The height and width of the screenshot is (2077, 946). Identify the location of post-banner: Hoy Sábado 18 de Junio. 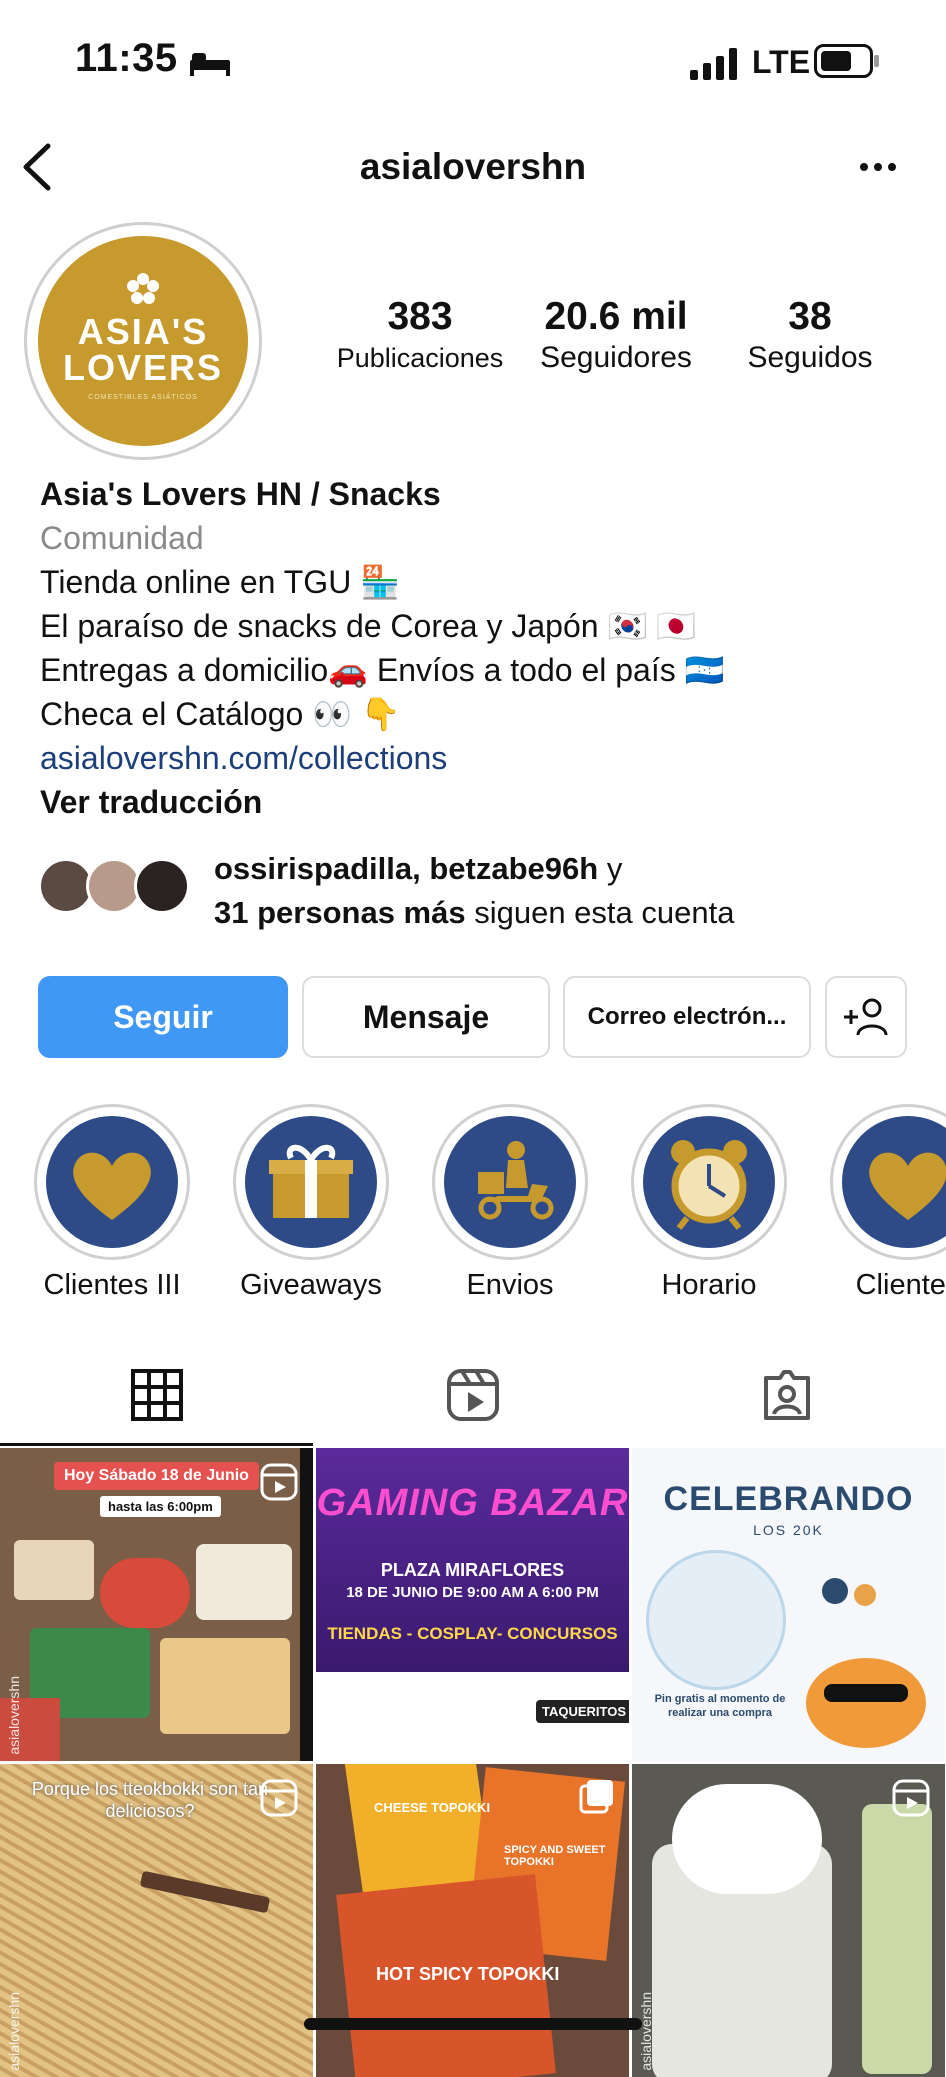
(156, 1476).